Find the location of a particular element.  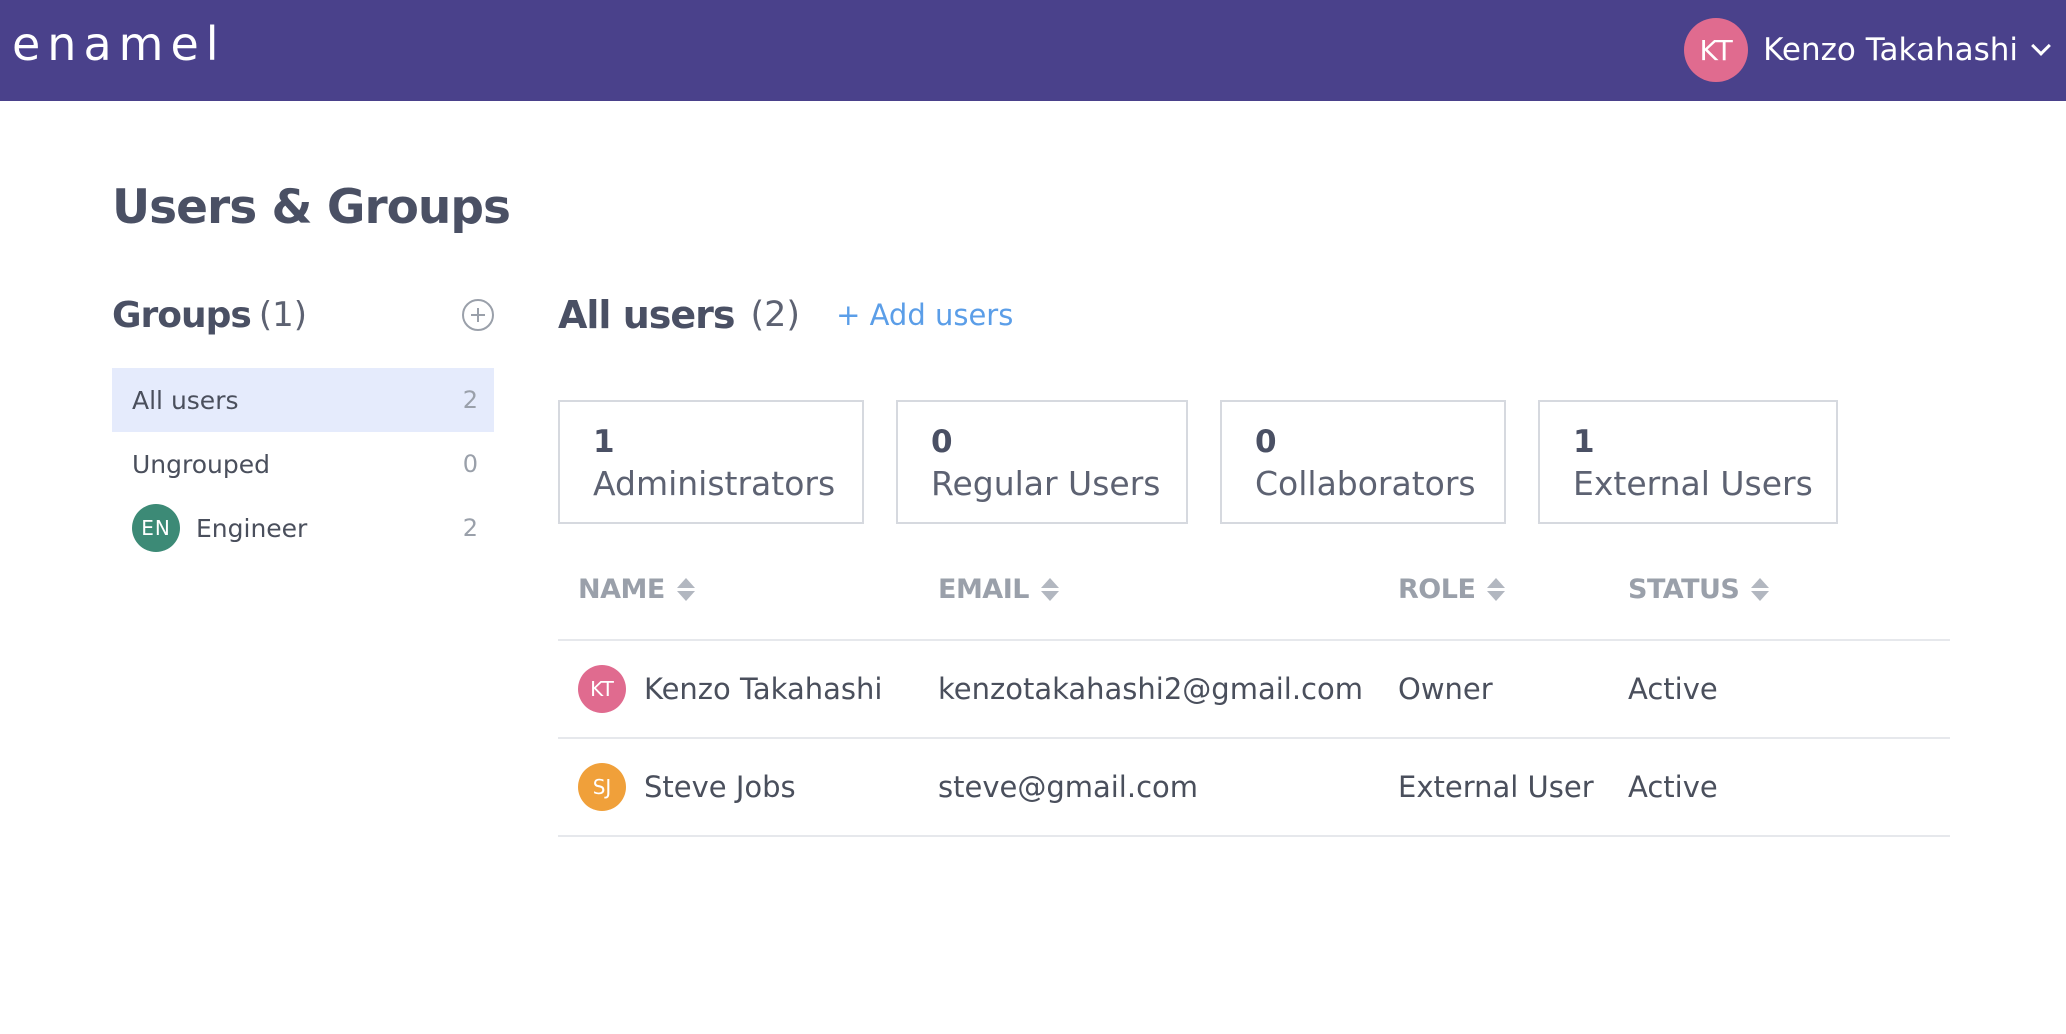

cell-role: Owner is located at coordinates (1445, 689).